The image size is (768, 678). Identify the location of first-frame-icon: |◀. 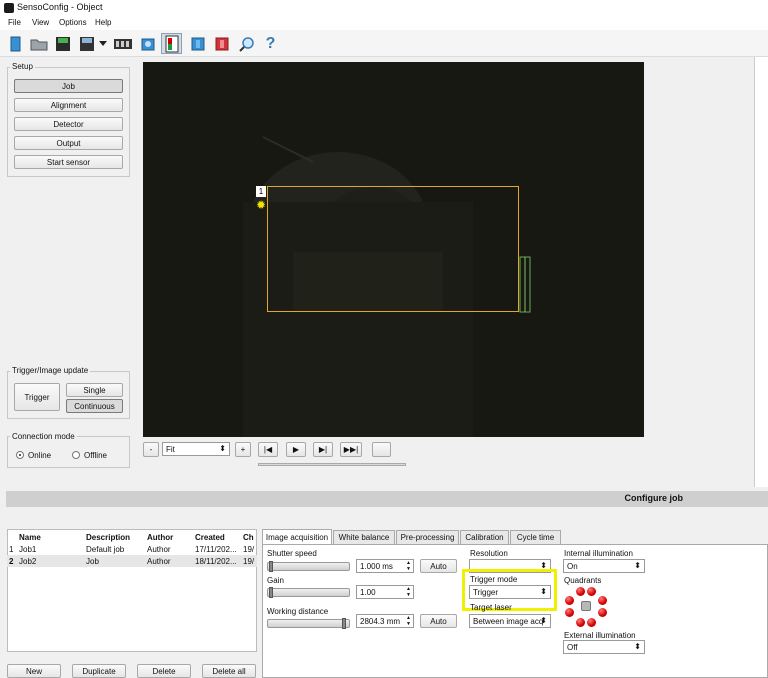
(268, 449).